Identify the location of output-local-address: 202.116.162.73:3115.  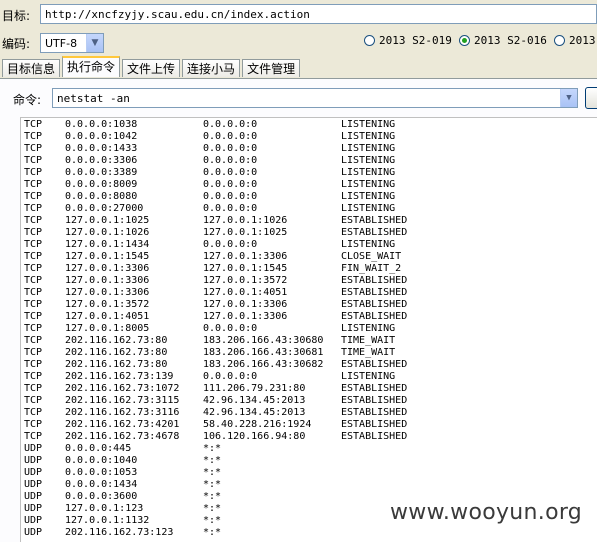
(122, 400).